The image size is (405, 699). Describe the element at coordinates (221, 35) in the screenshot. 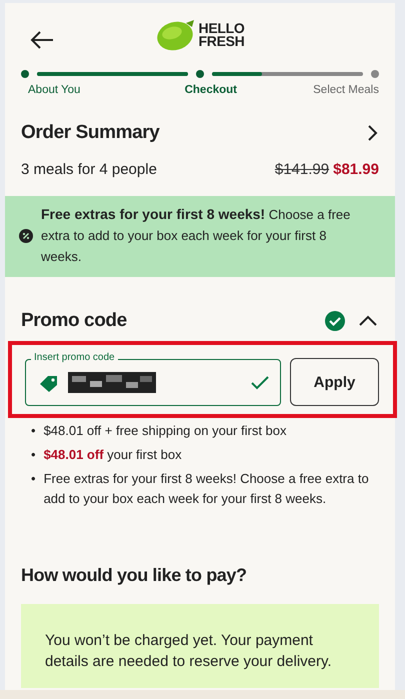

I see `logo-text: HELLO FRESH` at that location.